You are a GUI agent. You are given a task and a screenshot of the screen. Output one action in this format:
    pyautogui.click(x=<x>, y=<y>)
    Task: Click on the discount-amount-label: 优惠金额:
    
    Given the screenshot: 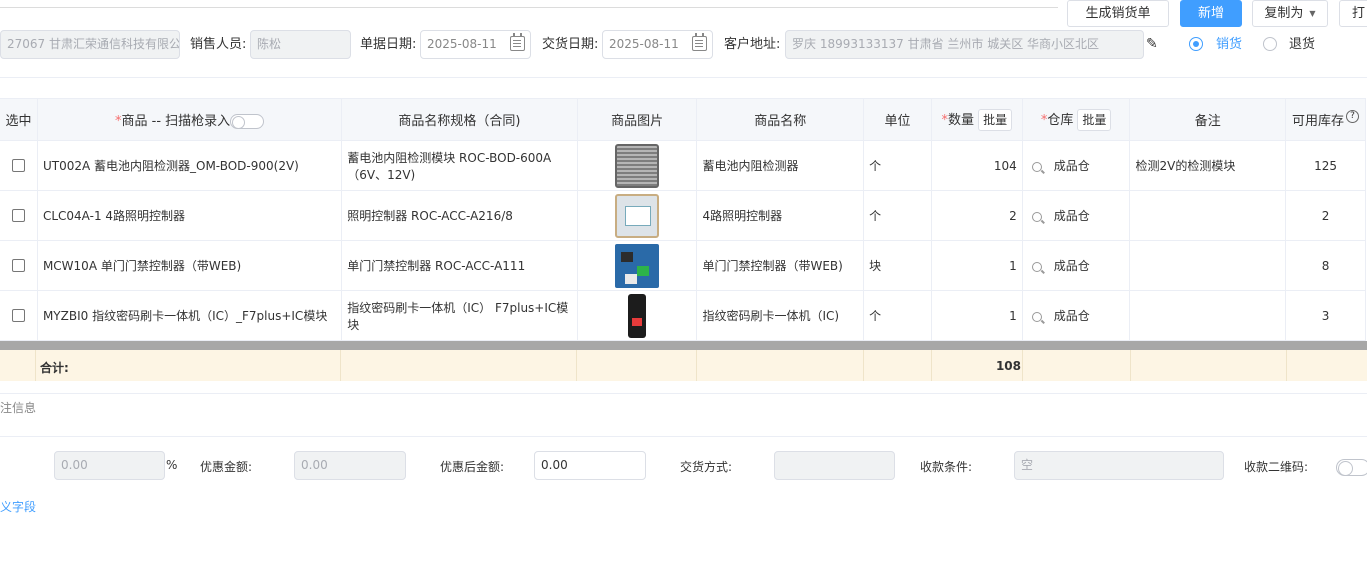 What is the action you would take?
    pyautogui.click(x=226, y=467)
    